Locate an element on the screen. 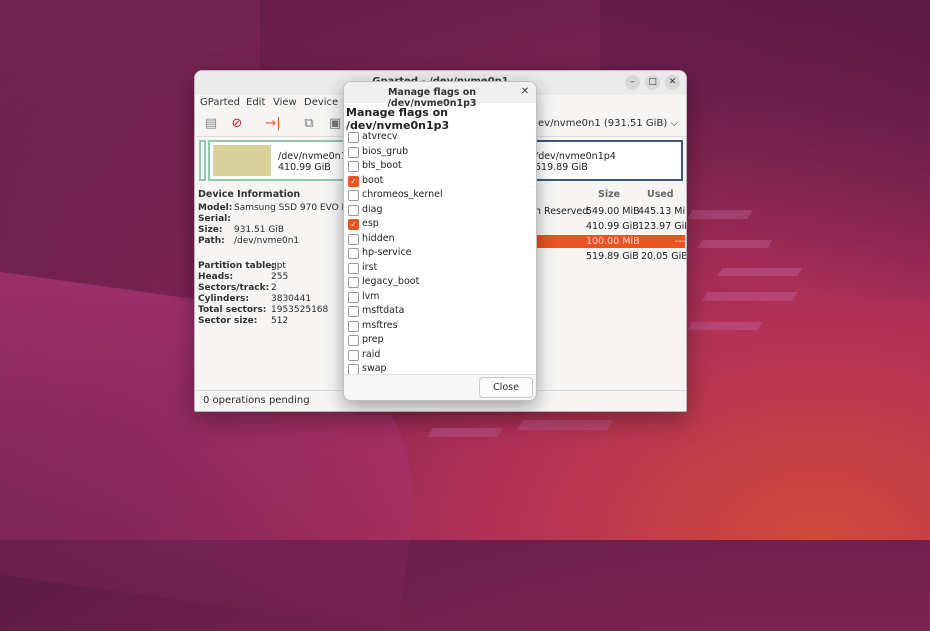 The height and width of the screenshot is (631, 930). partition-block-p1 is located at coordinates (202, 160).